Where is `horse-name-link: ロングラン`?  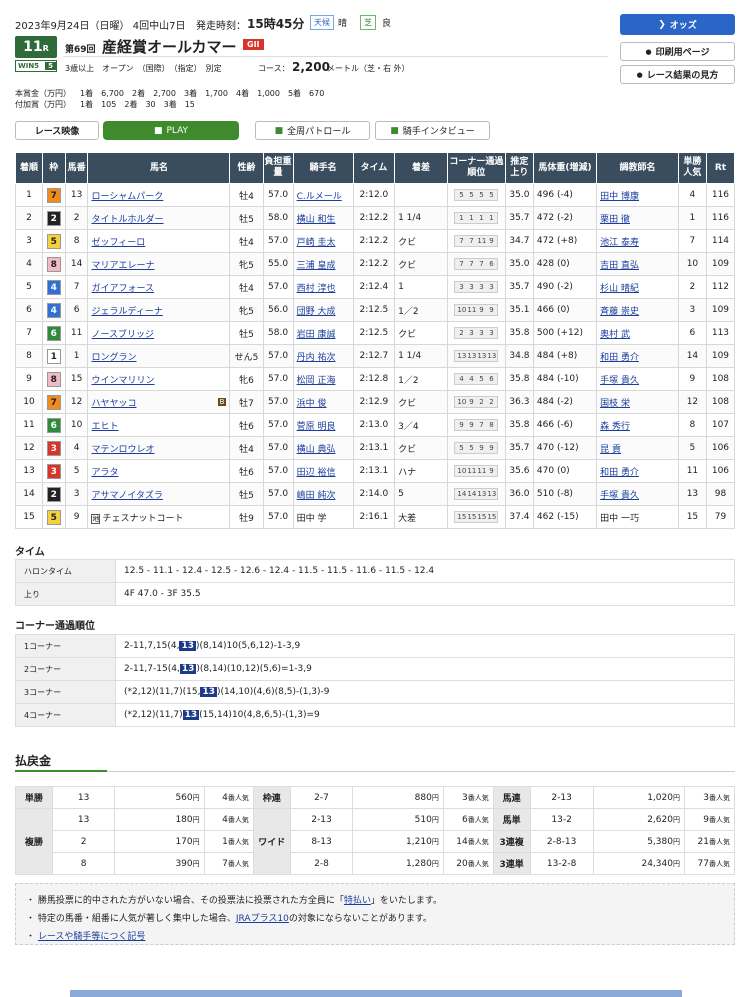 horse-name-link: ロングラン is located at coordinates (113, 358).